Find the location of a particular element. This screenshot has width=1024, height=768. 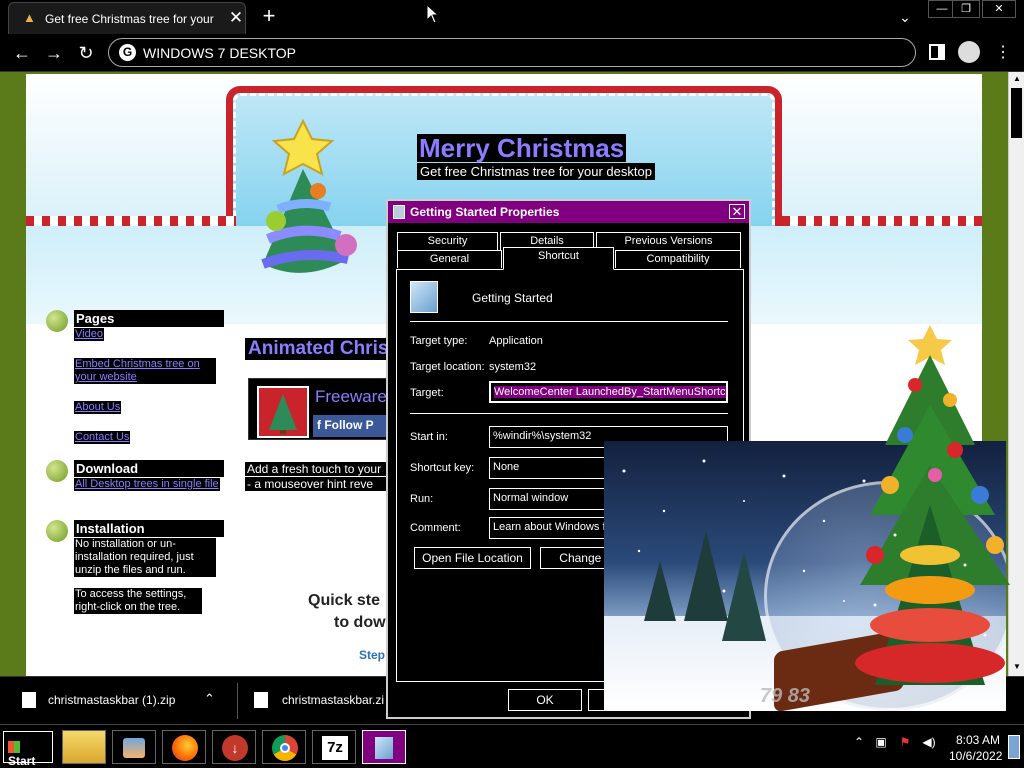

google-icon: G is located at coordinates (127, 52).